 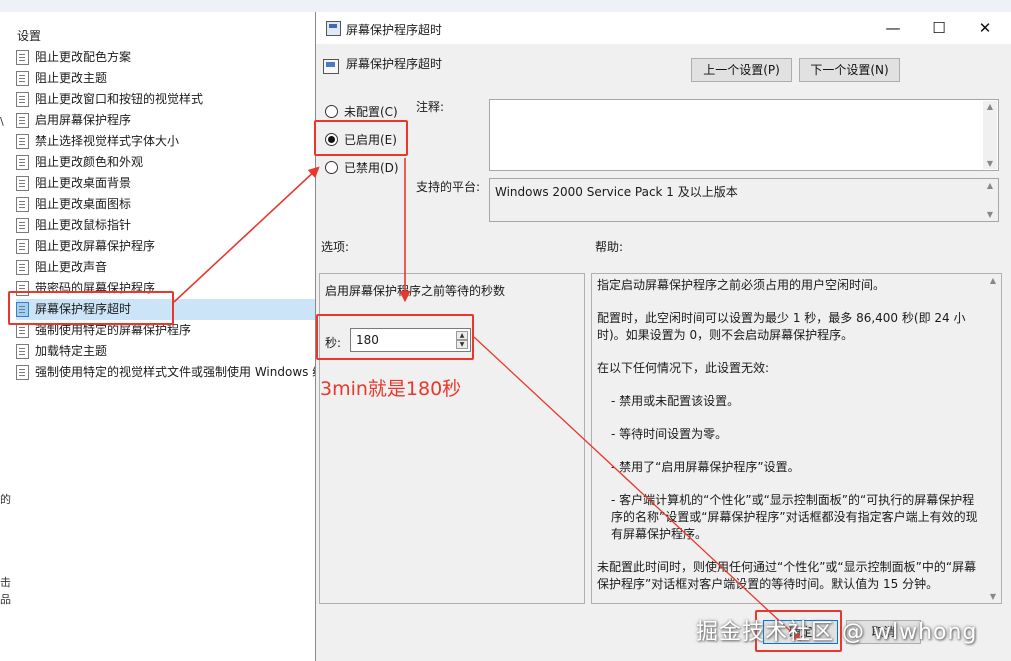 I want to click on comment-textarea: ▲ ▼, so click(x=744, y=135).